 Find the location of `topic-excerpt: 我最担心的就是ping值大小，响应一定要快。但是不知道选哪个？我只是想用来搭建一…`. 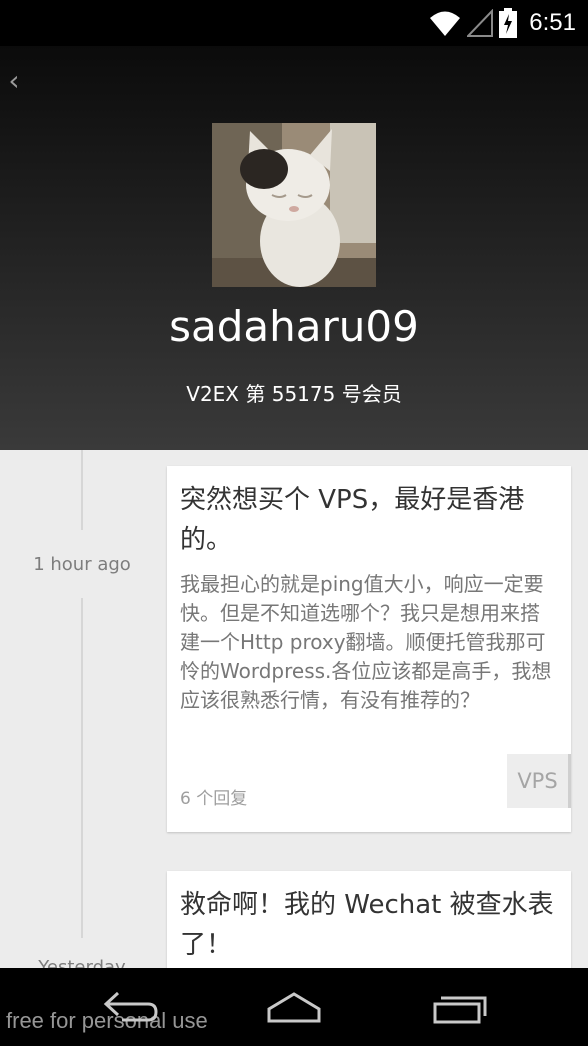

topic-excerpt: 我最担心的就是ping值大小，响应一定要快。但是不知道选哪个？我只是想用来搭建一… is located at coordinates (366, 642).